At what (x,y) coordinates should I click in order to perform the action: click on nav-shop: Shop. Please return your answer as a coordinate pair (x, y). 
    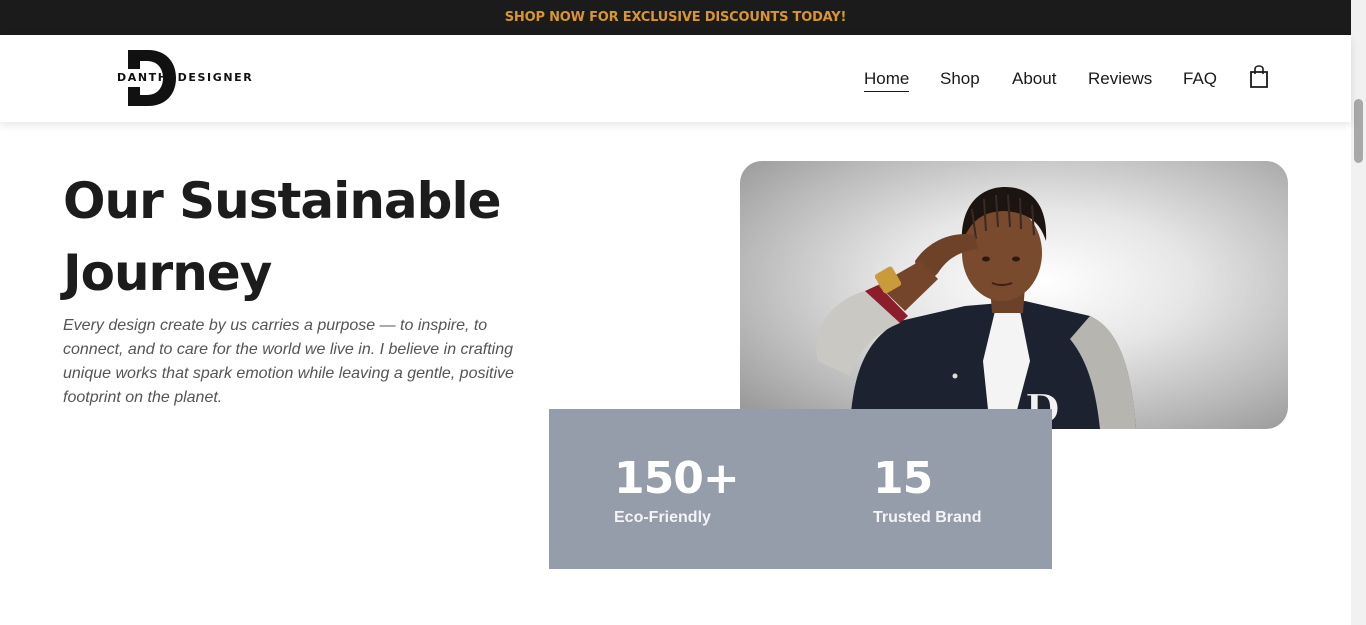
    Looking at the image, I should click on (960, 79).